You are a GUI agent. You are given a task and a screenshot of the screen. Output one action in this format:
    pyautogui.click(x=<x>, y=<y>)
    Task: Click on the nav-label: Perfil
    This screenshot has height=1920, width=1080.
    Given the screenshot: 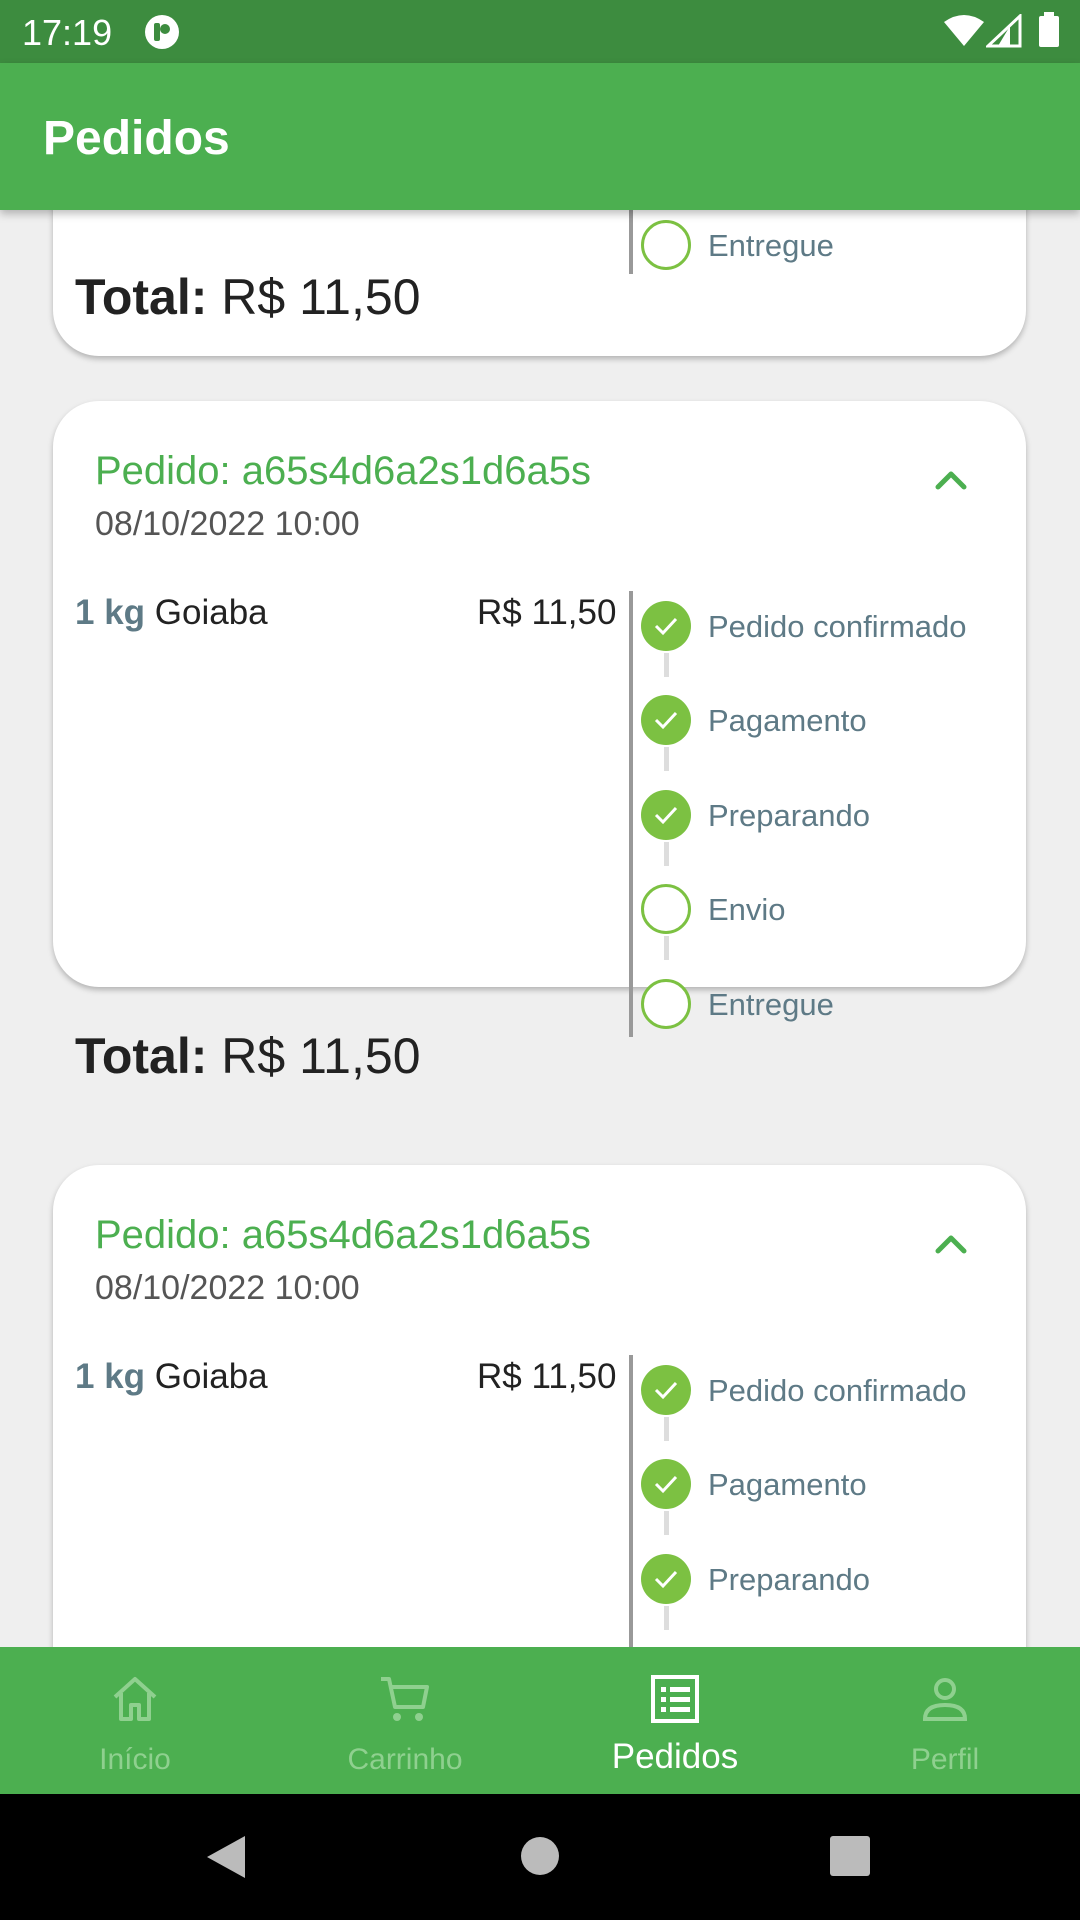 What is the action you would take?
    pyautogui.click(x=945, y=1759)
    